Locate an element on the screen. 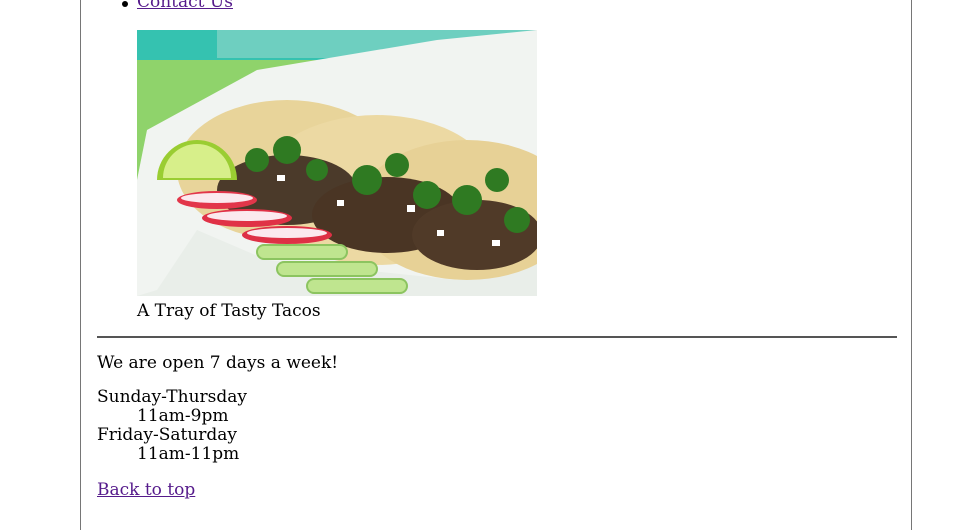 The width and height of the screenshot is (953, 530). contact-us-link: Contact Us is located at coordinates (185, 6).